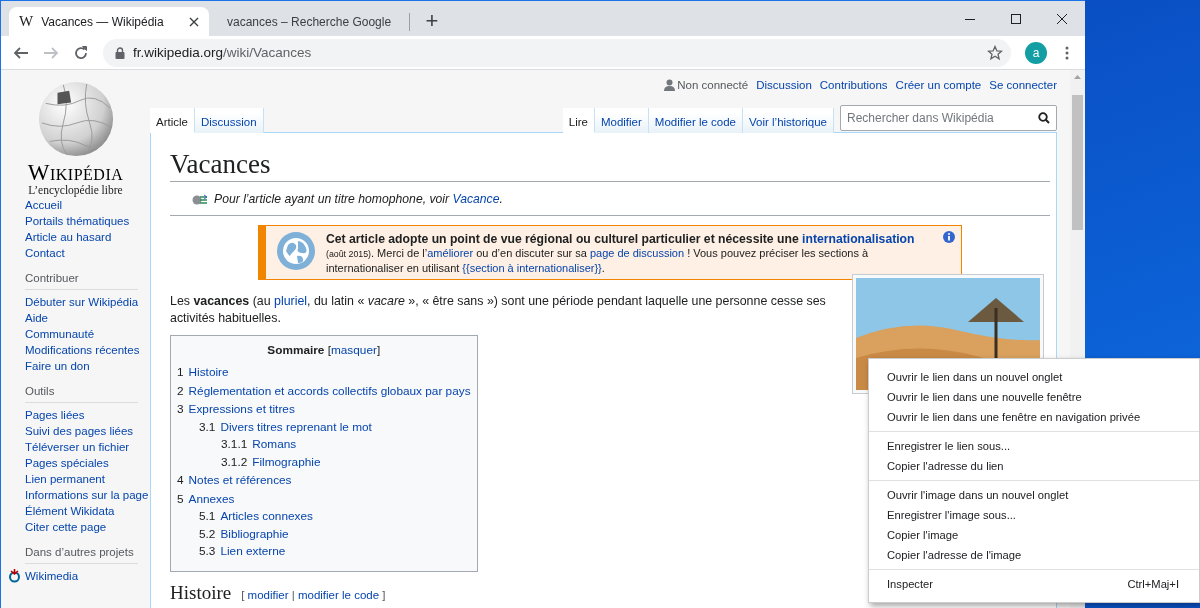 The height and width of the screenshot is (608, 1200). Describe the element at coordinates (81, 52) in the screenshot. I see `reload-icon` at that location.